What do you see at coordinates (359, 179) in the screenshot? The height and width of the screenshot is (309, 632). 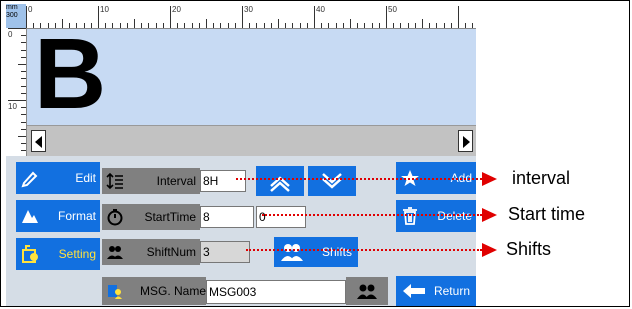 I see `interval-annotation-line` at bounding box center [359, 179].